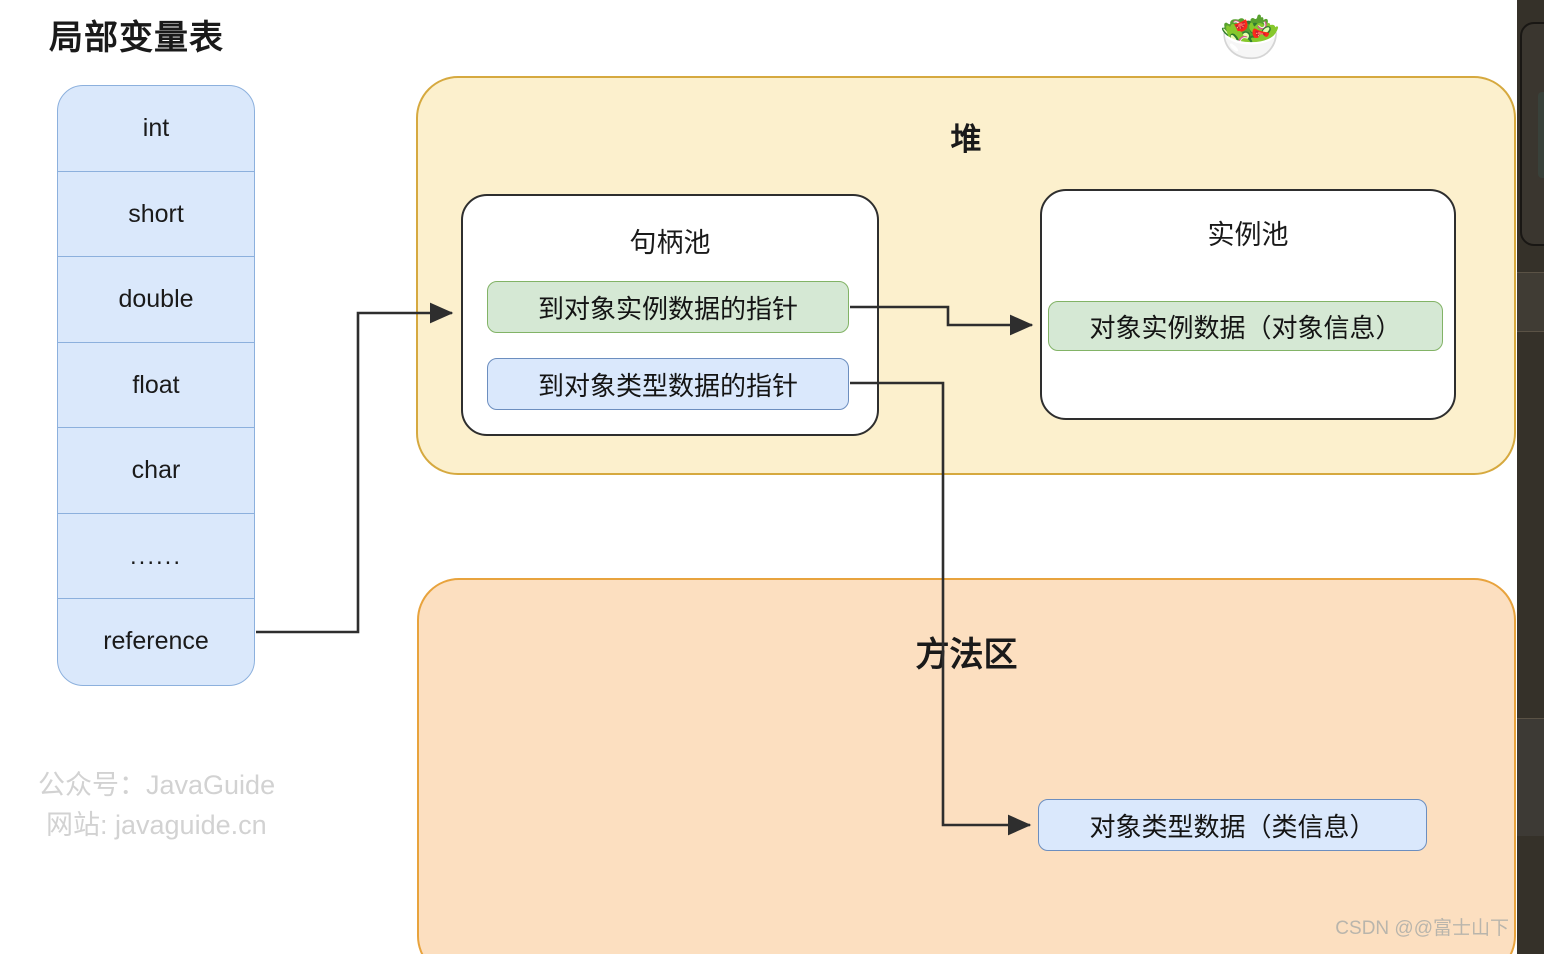  What do you see at coordinates (670, 243) in the screenshot?
I see `handle-pool-title: 句柄池` at bounding box center [670, 243].